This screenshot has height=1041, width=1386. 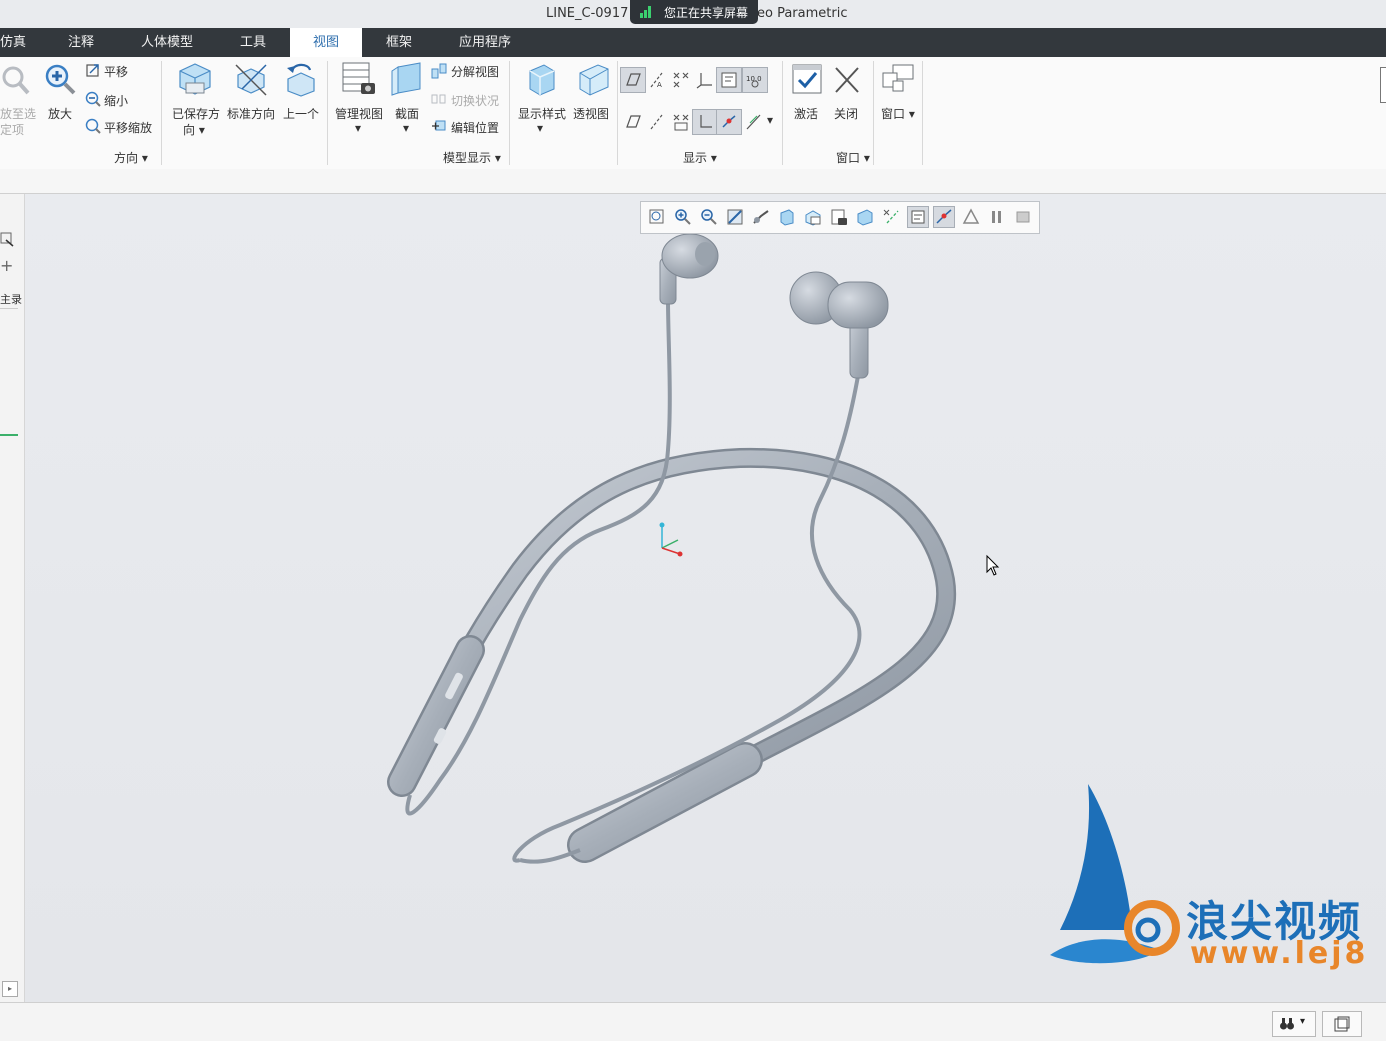 What do you see at coordinates (472, 157) in the screenshot?
I see `model-display-group-label: 模型显示 ▾` at bounding box center [472, 157].